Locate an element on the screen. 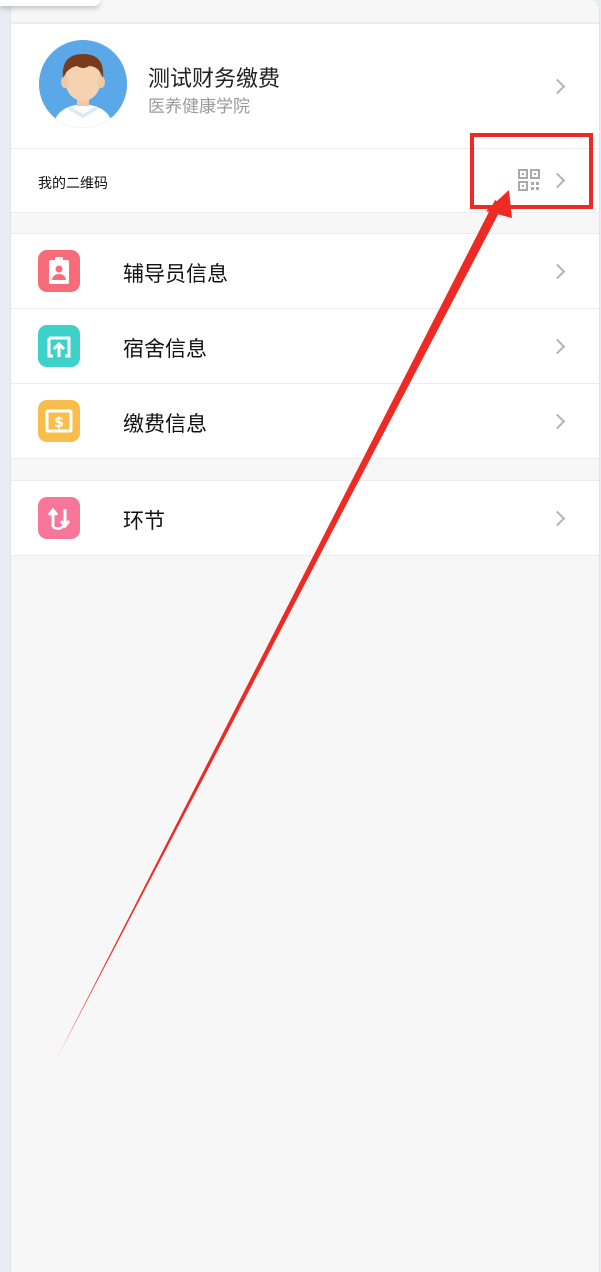 This screenshot has height=1272, width=601. menu-item-process: 环节 is located at coordinates (305, 518).